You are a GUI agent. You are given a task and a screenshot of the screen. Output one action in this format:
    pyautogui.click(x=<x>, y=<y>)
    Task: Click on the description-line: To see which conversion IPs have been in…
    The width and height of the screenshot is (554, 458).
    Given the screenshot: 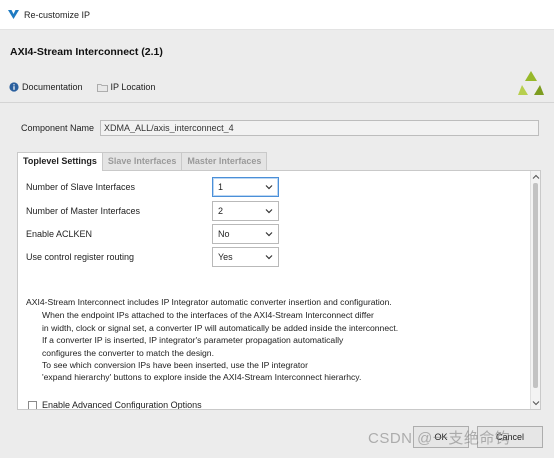 What is the action you would take?
    pyautogui.click(x=175, y=365)
    